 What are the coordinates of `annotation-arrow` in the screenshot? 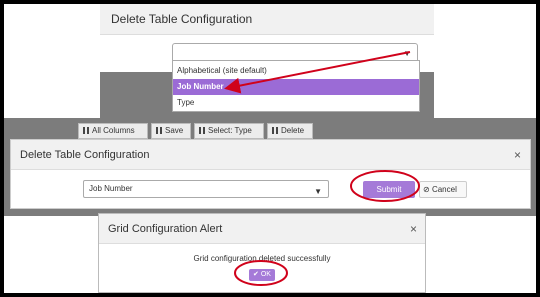 It's located at (317, 72).